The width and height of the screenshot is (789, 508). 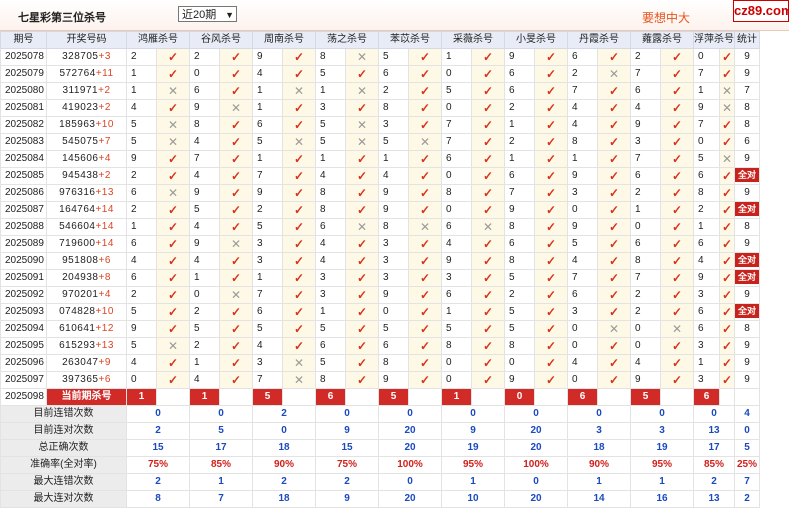 I want to click on current-kill-spacer, so click(x=425, y=397).